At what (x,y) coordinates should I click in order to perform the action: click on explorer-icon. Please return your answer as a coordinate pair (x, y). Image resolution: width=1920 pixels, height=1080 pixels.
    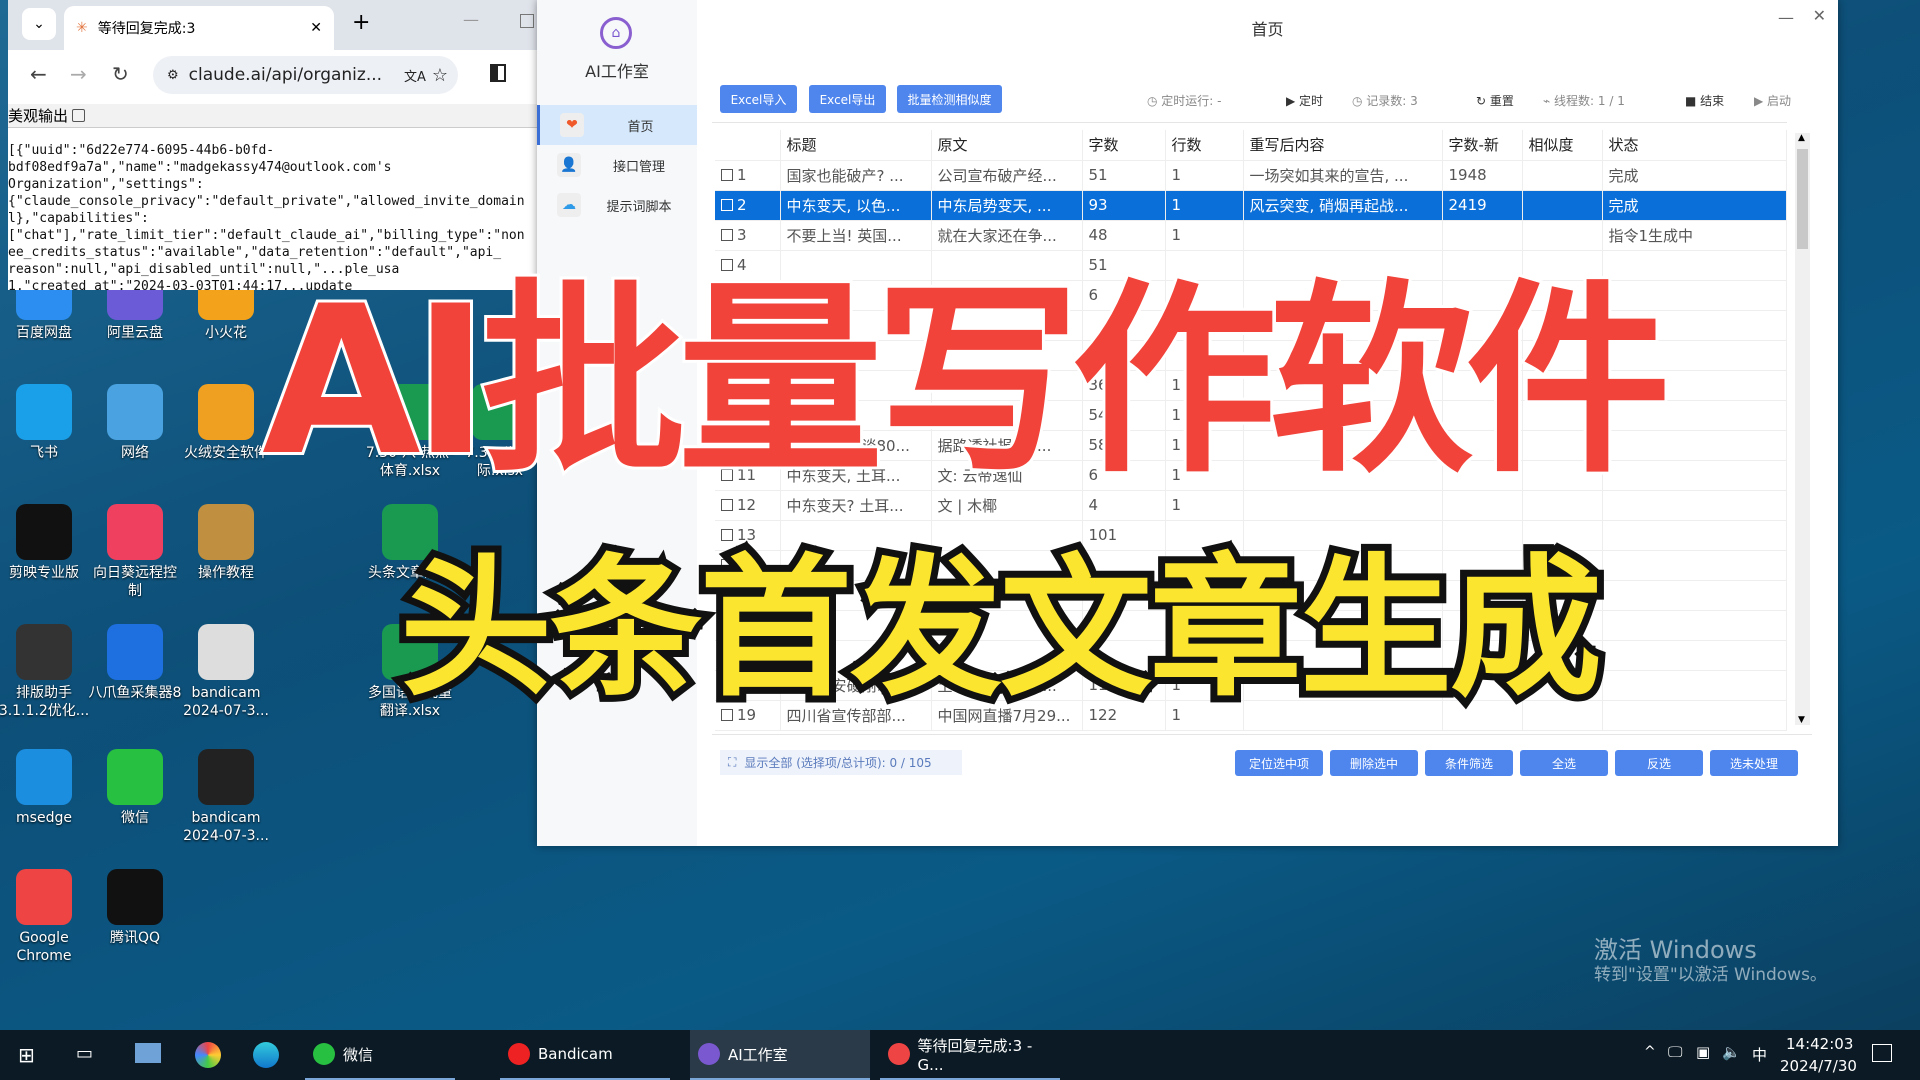
    Looking at the image, I should click on (148, 1053).